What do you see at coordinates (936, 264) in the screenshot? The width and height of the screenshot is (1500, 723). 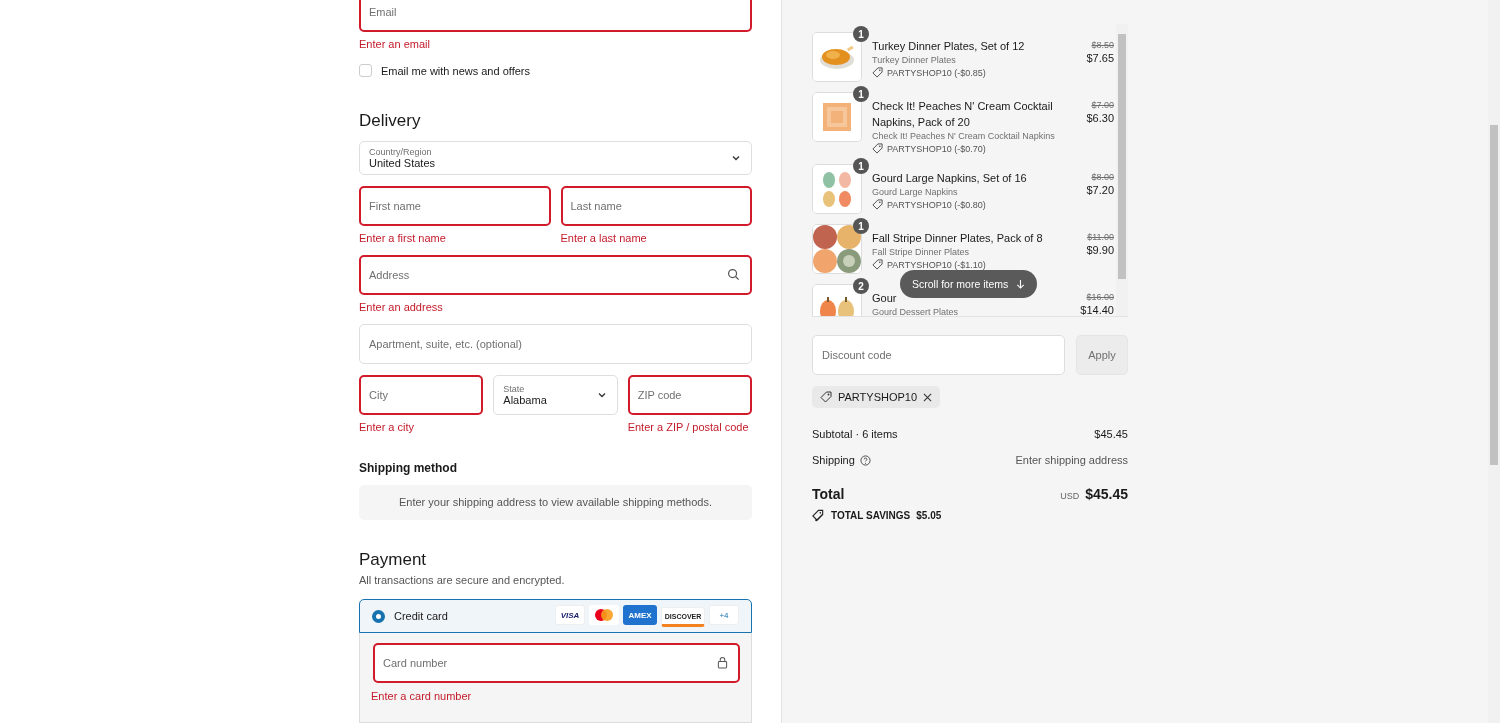 I see `discount-label: PARTYSHOP10 (-$1.10)` at bounding box center [936, 264].